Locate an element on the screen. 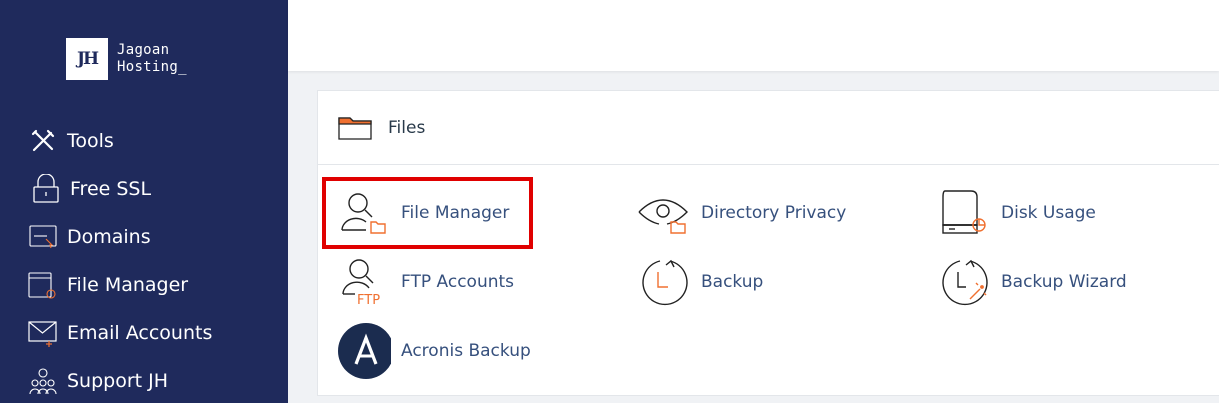  tool-backup-wizard: Backup Wizard is located at coordinates (1030, 282).